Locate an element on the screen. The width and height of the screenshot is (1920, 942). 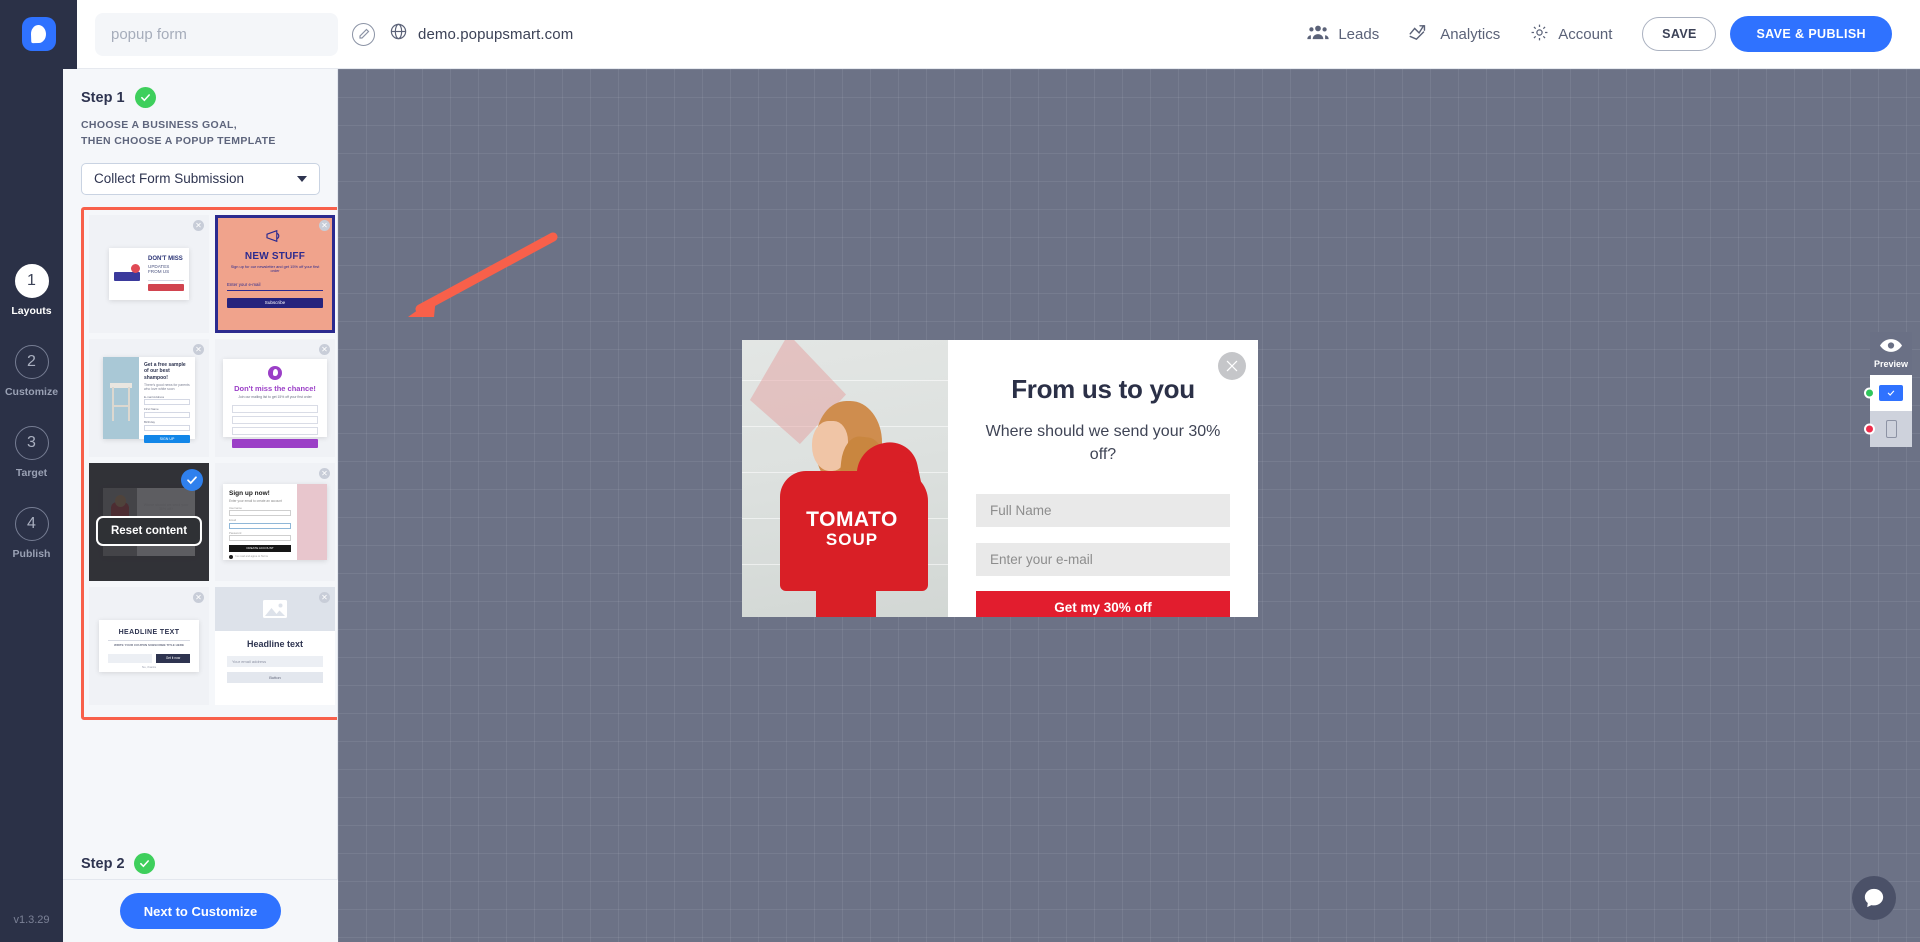
sidebar-item-layouts: 1 Layouts is located at coordinates (31, 290).